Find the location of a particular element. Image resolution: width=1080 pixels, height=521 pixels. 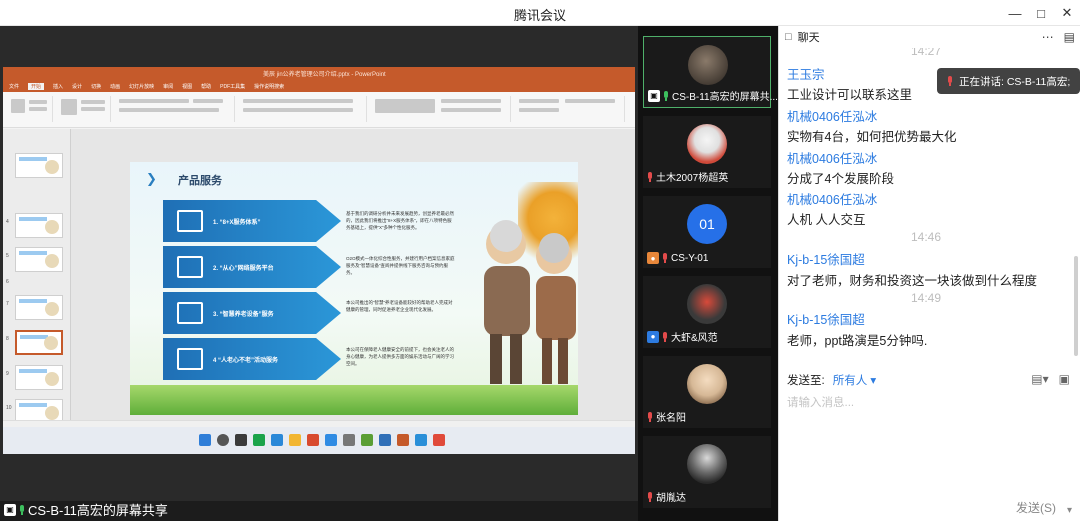

speaking-label: 正在讲话: CS-B-11高宏; is located at coordinates (1015, 81).